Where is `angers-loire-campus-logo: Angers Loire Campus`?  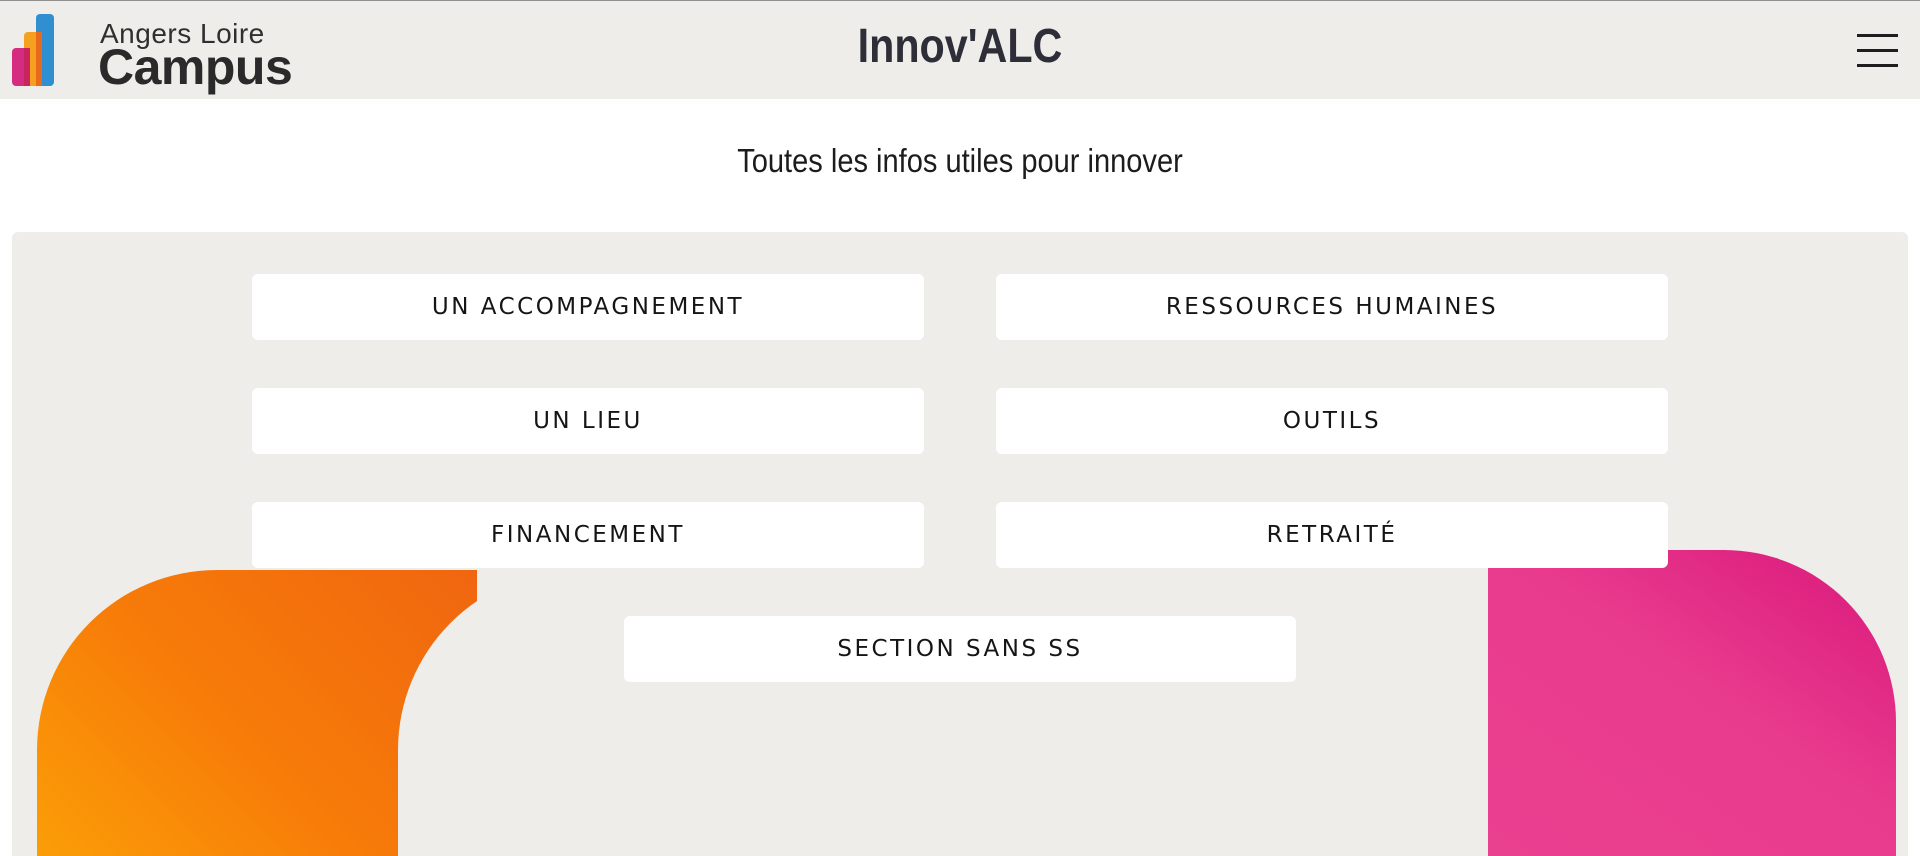
angers-loire-campus-logo: Angers Loire Campus is located at coordinates (152, 54).